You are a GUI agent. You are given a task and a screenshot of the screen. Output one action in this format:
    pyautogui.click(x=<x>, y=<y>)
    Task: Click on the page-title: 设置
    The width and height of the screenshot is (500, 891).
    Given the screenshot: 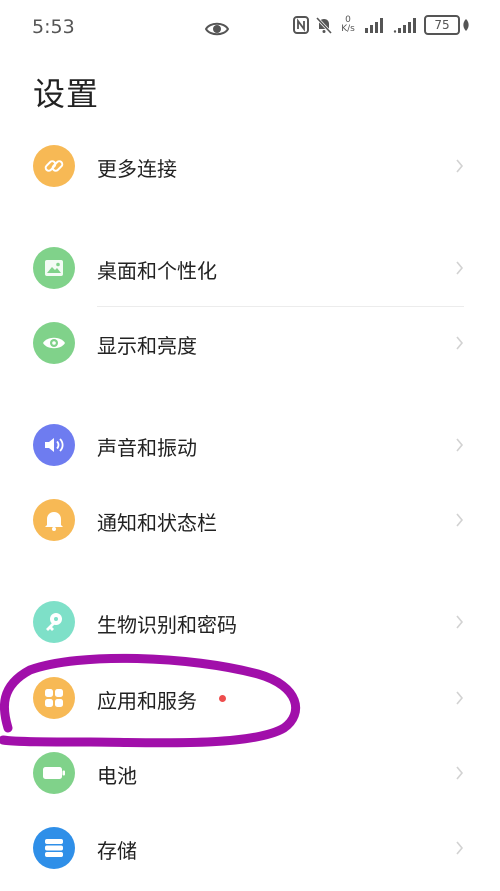 What is the action you would take?
    pyautogui.click(x=66, y=94)
    